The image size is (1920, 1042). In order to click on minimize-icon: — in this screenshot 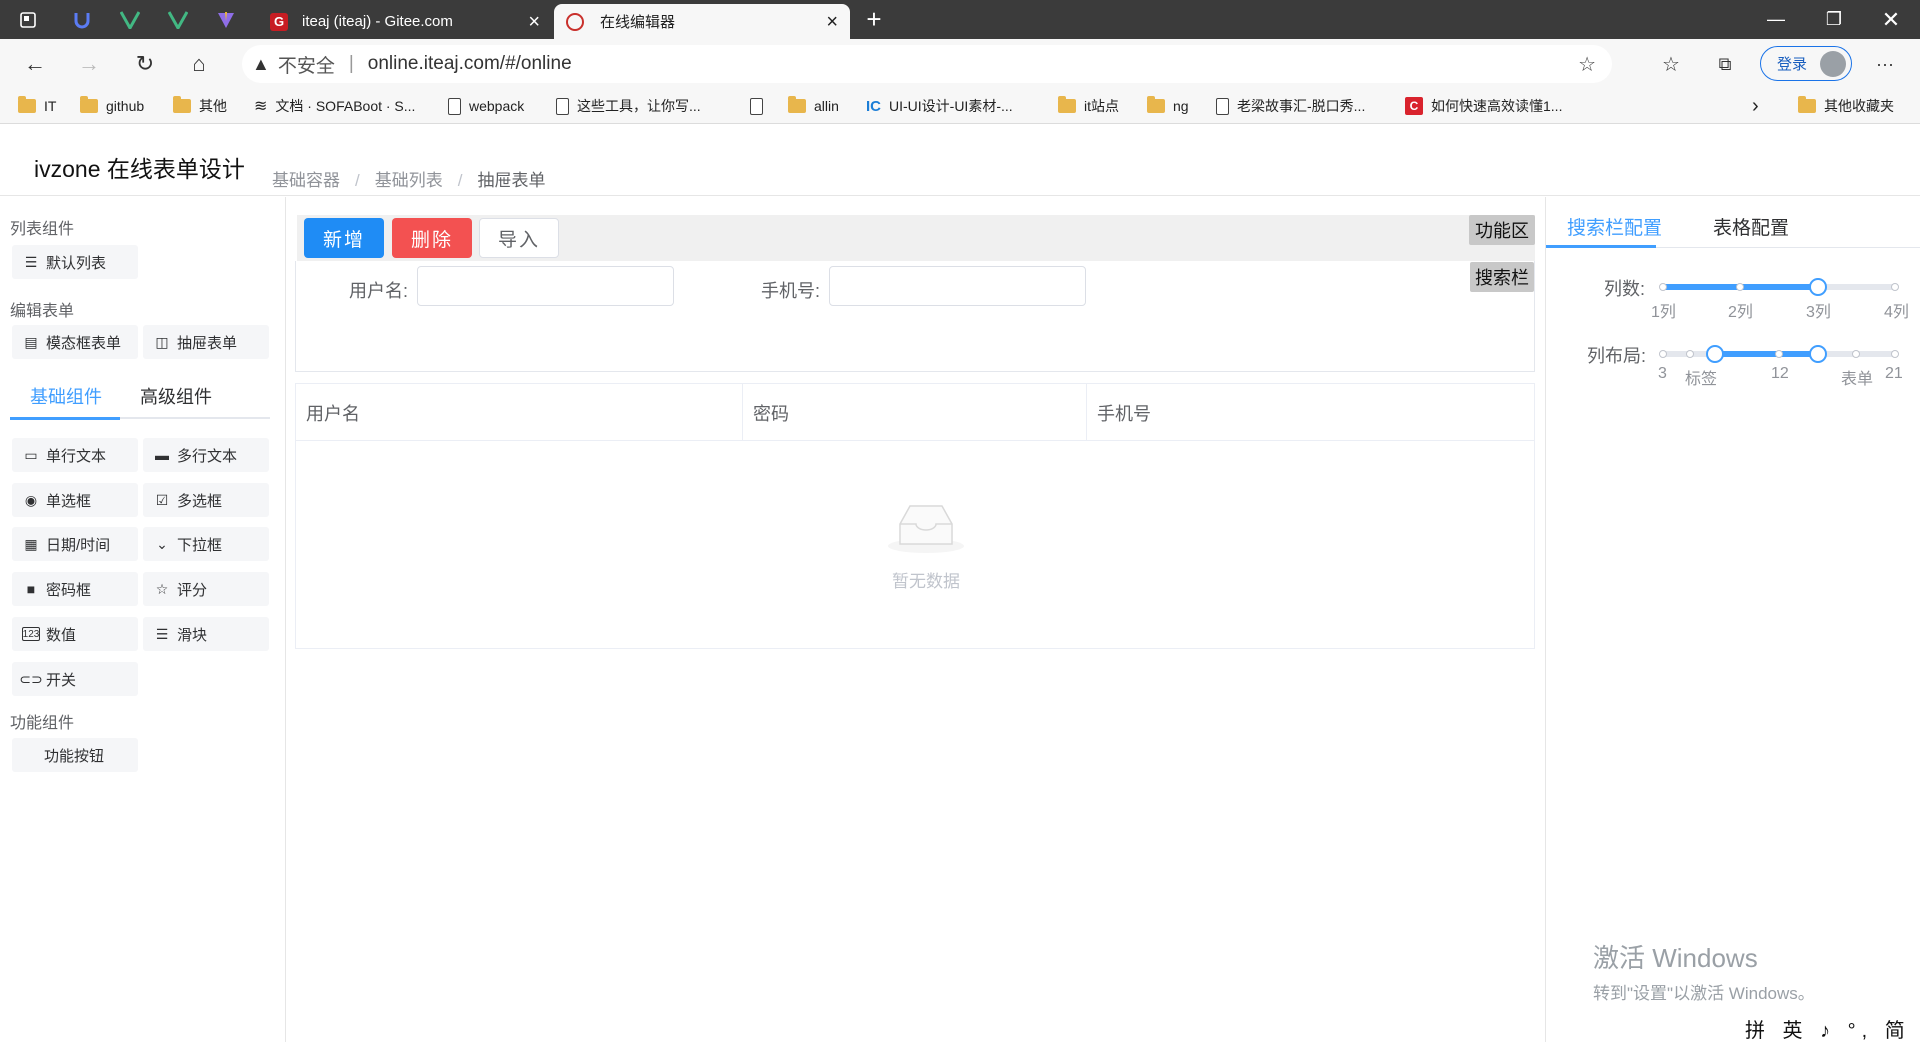, I will do `click(1776, 19)`.